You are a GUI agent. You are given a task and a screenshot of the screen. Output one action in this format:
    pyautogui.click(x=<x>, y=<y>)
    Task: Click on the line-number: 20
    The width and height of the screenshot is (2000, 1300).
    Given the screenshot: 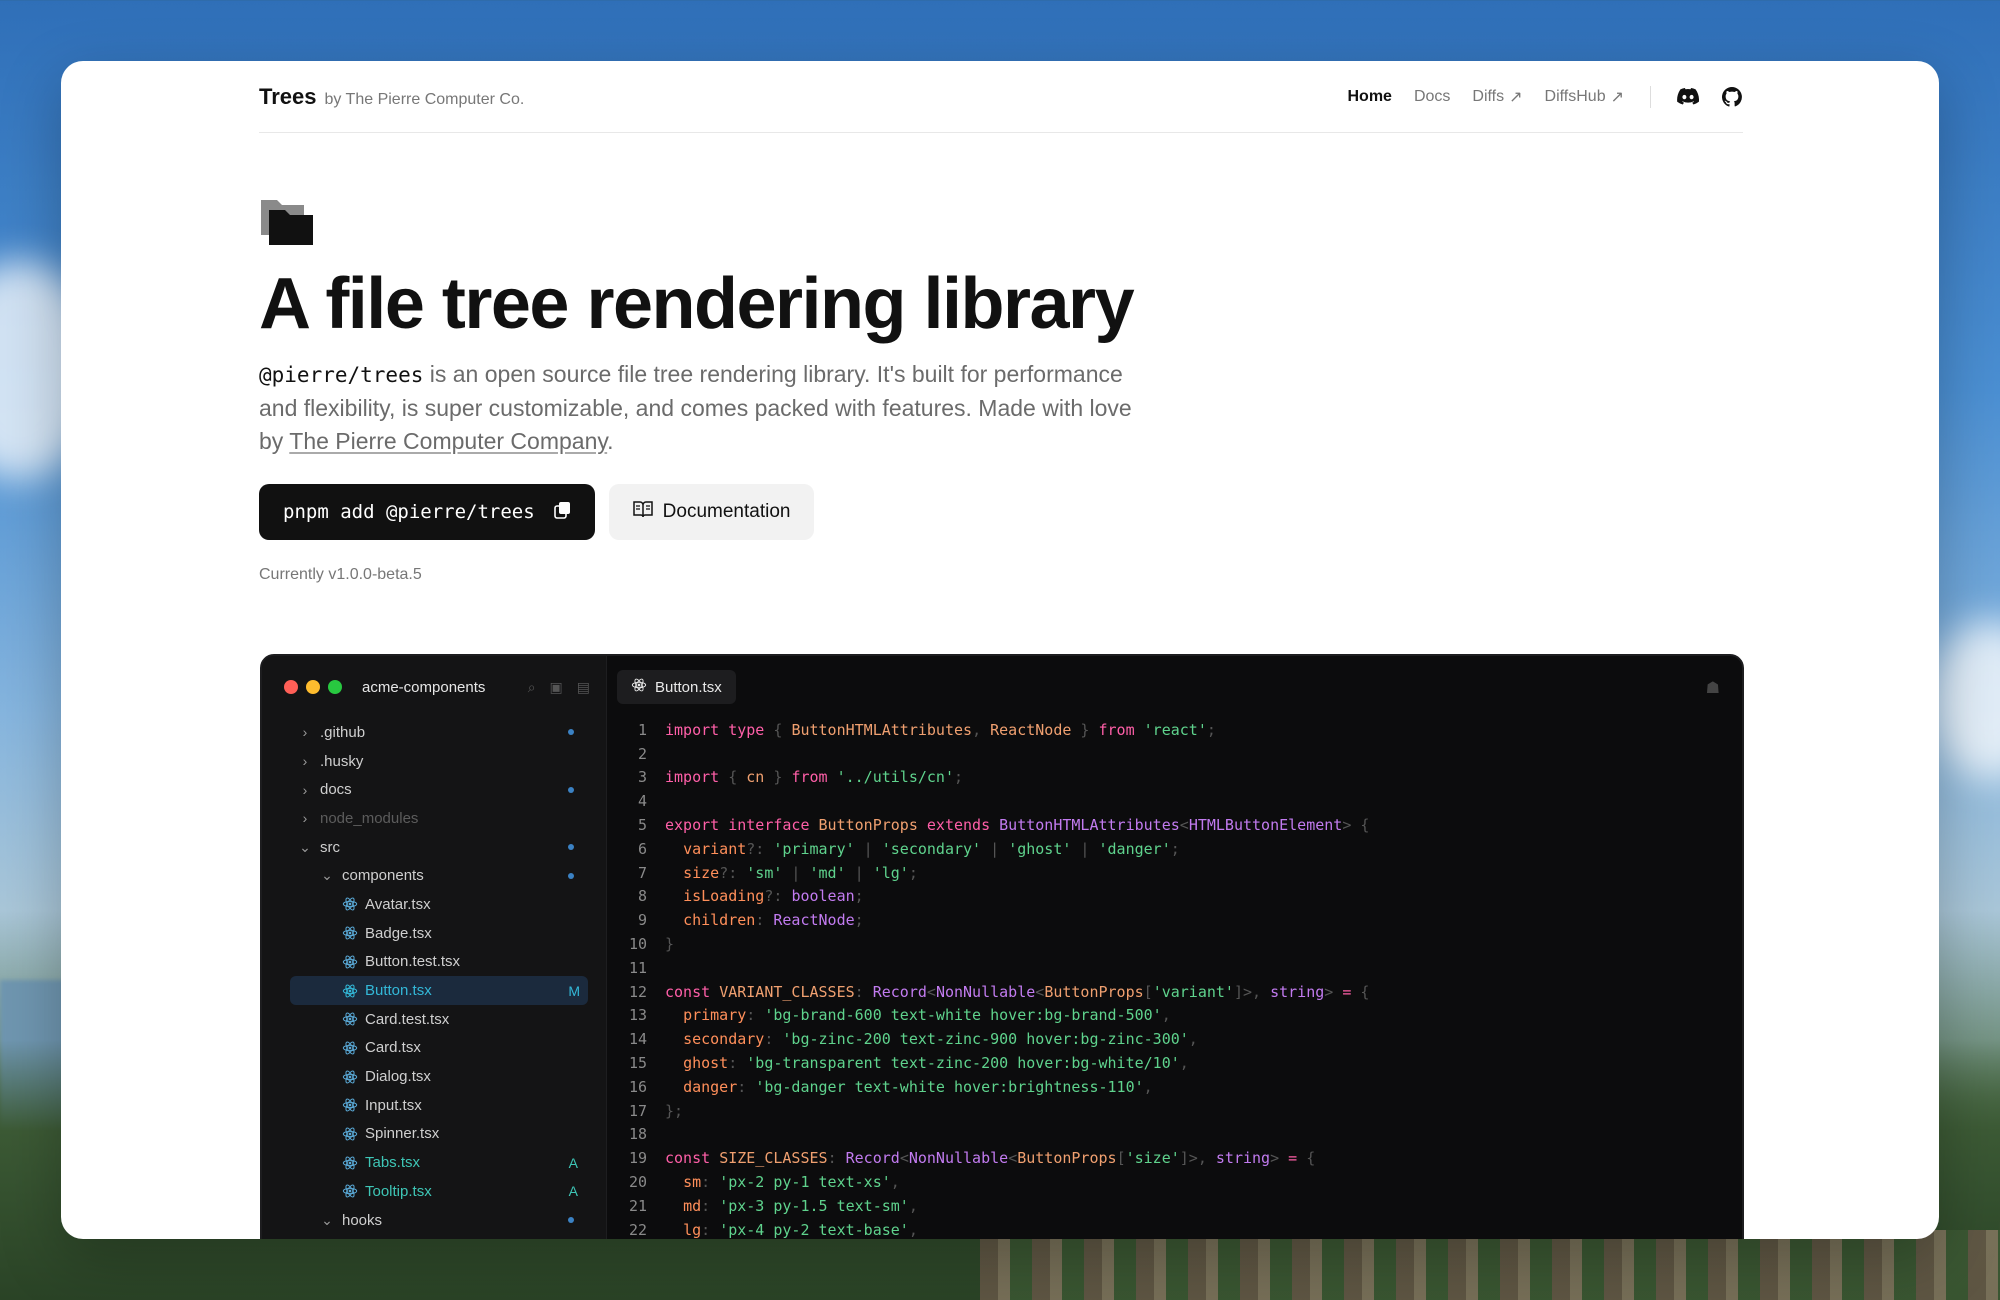 What is the action you would take?
    pyautogui.click(x=637, y=1182)
    